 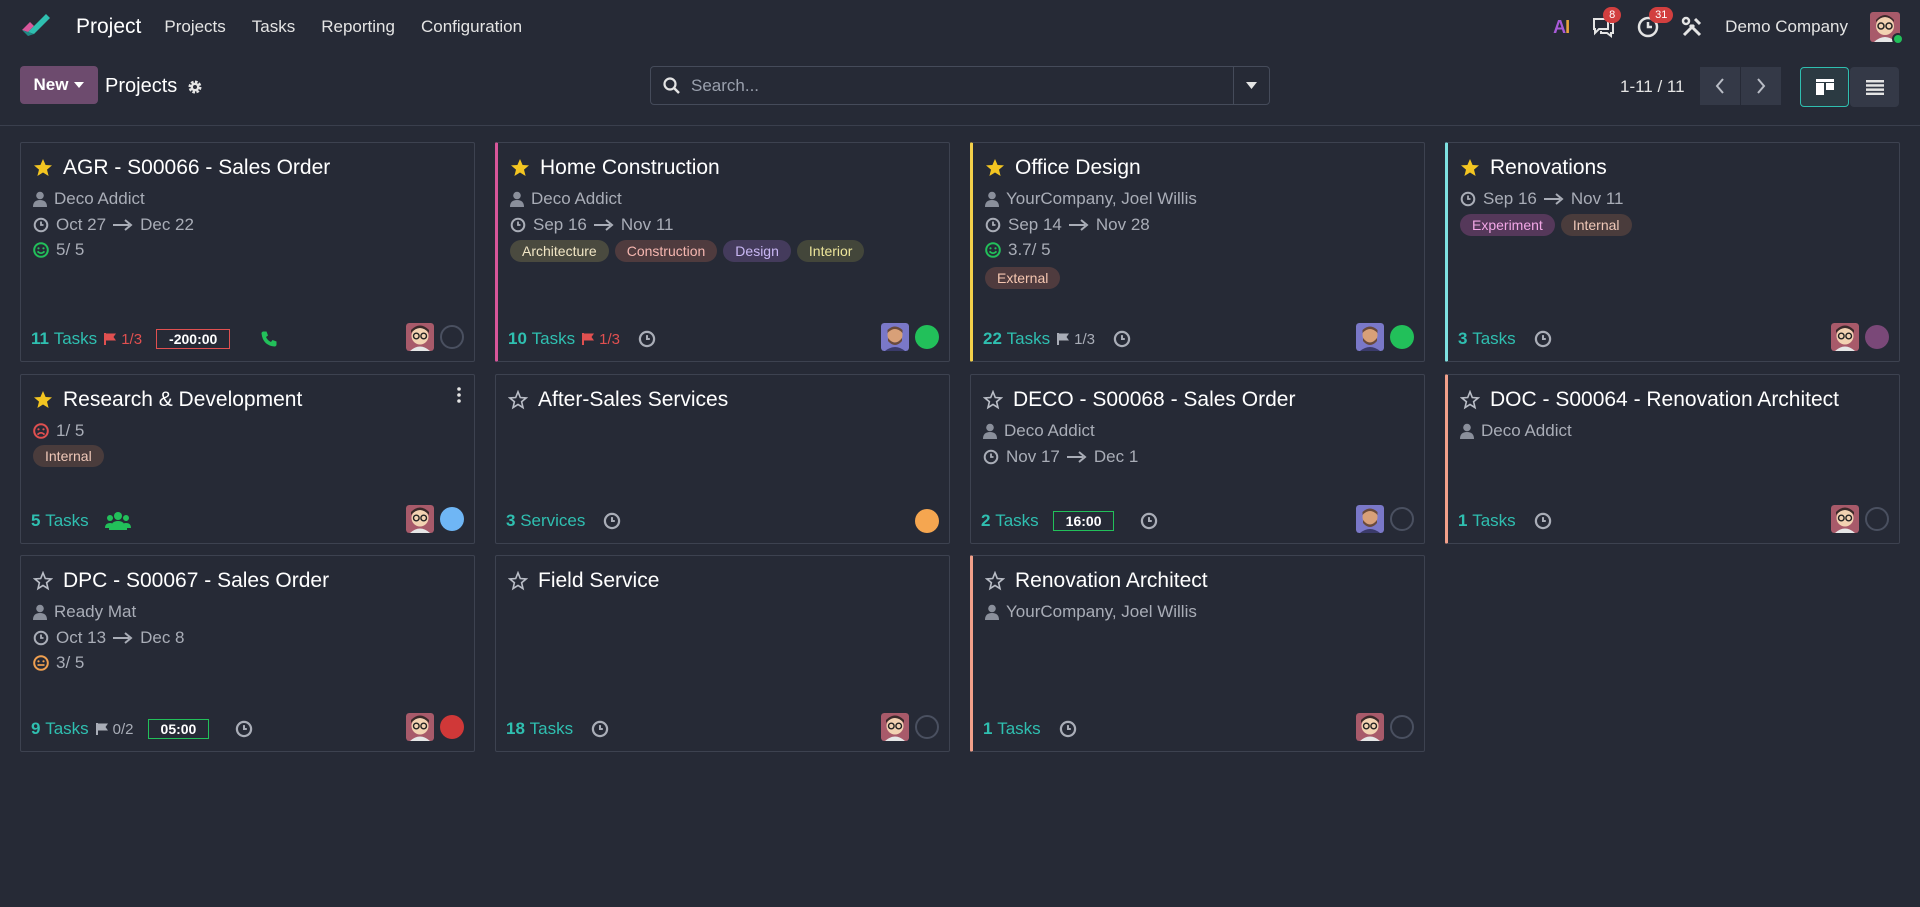 I want to click on project-title: DECO - S00068 - Sales Order, so click(x=1154, y=400).